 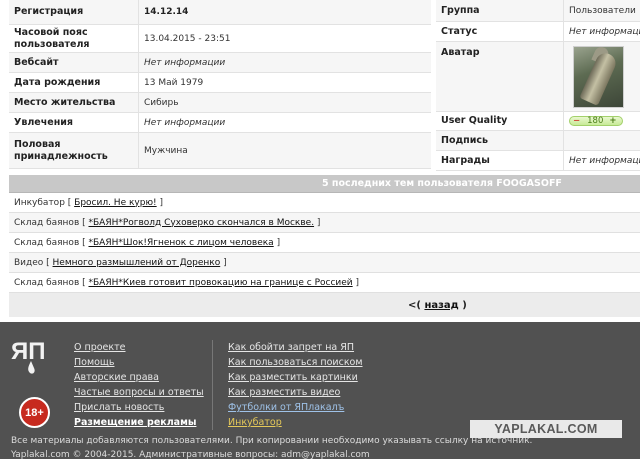 What do you see at coordinates (601, 160) in the screenshot?
I see `awards-value: Нет информации` at bounding box center [601, 160].